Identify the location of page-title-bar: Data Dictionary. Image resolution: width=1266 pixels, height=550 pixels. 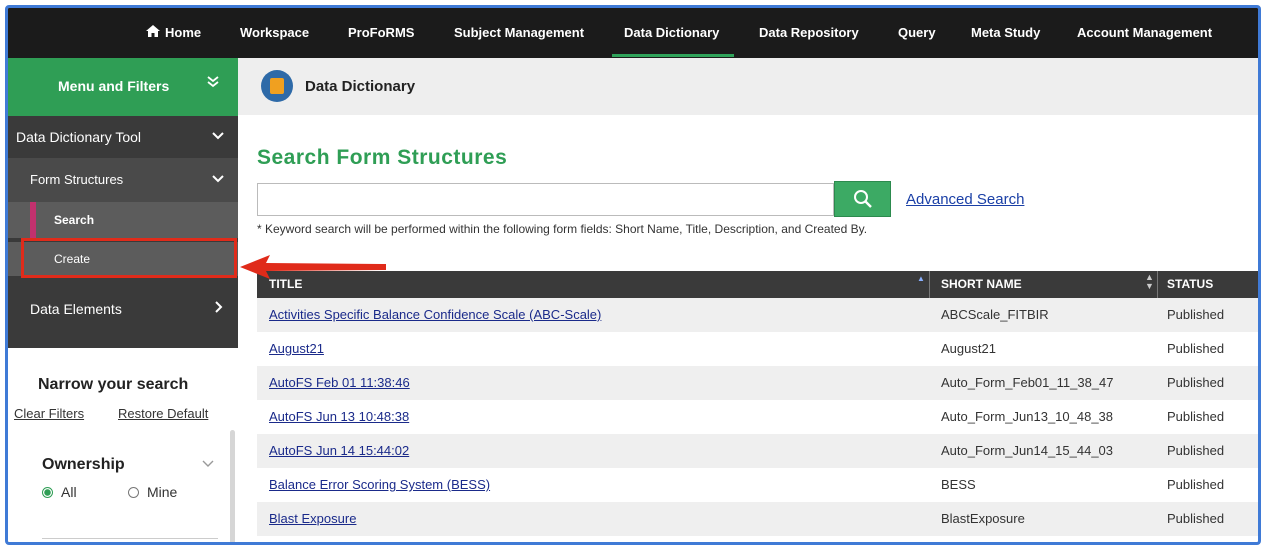
(748, 86).